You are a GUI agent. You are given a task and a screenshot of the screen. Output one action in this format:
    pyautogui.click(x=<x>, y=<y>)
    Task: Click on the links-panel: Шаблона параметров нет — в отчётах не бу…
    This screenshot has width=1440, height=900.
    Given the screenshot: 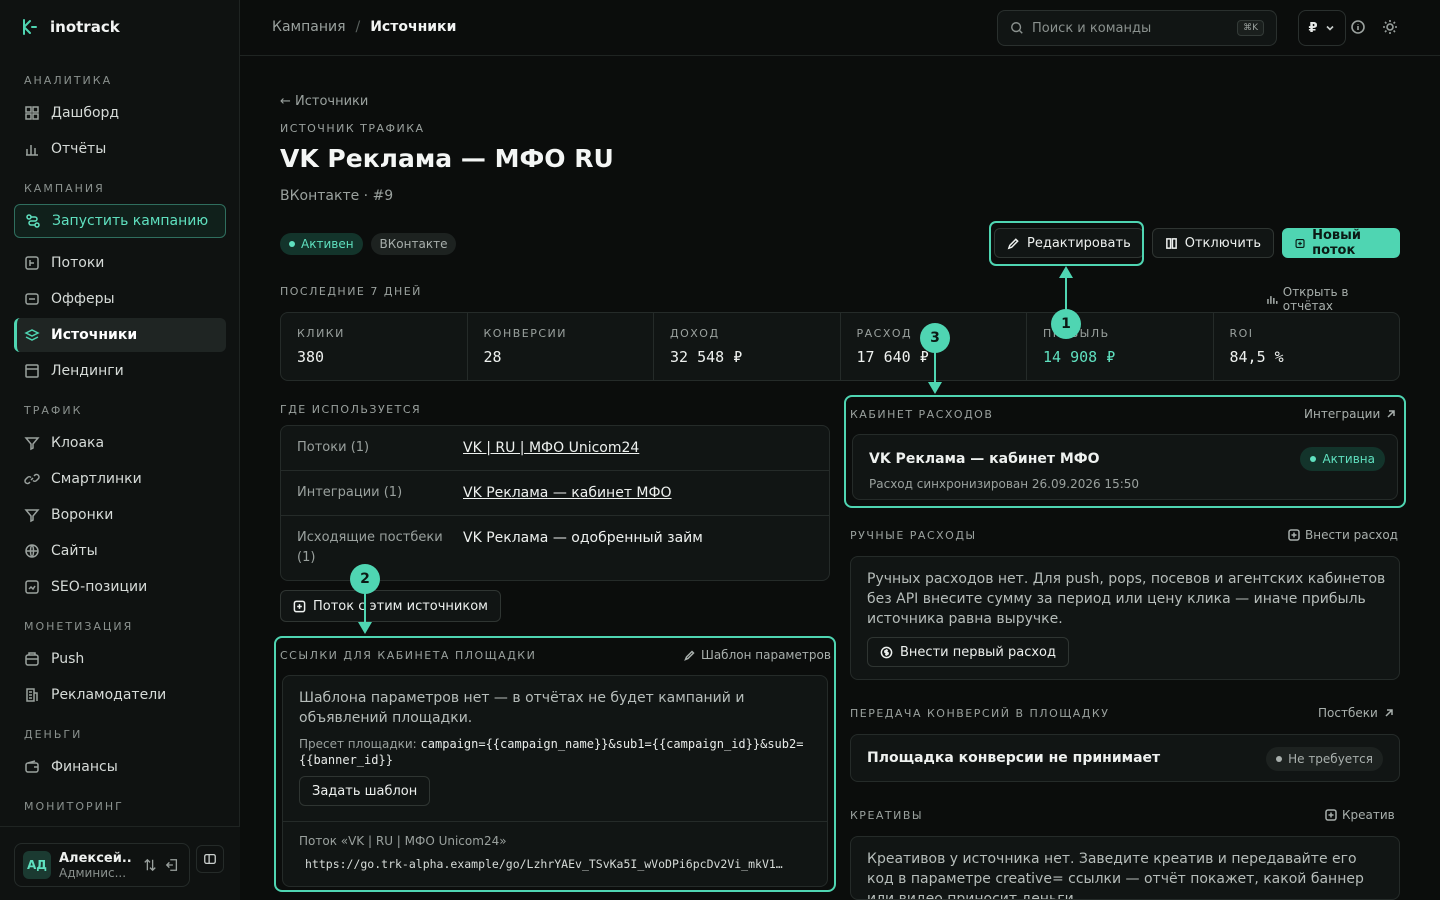 What is the action you would take?
    pyautogui.click(x=555, y=781)
    